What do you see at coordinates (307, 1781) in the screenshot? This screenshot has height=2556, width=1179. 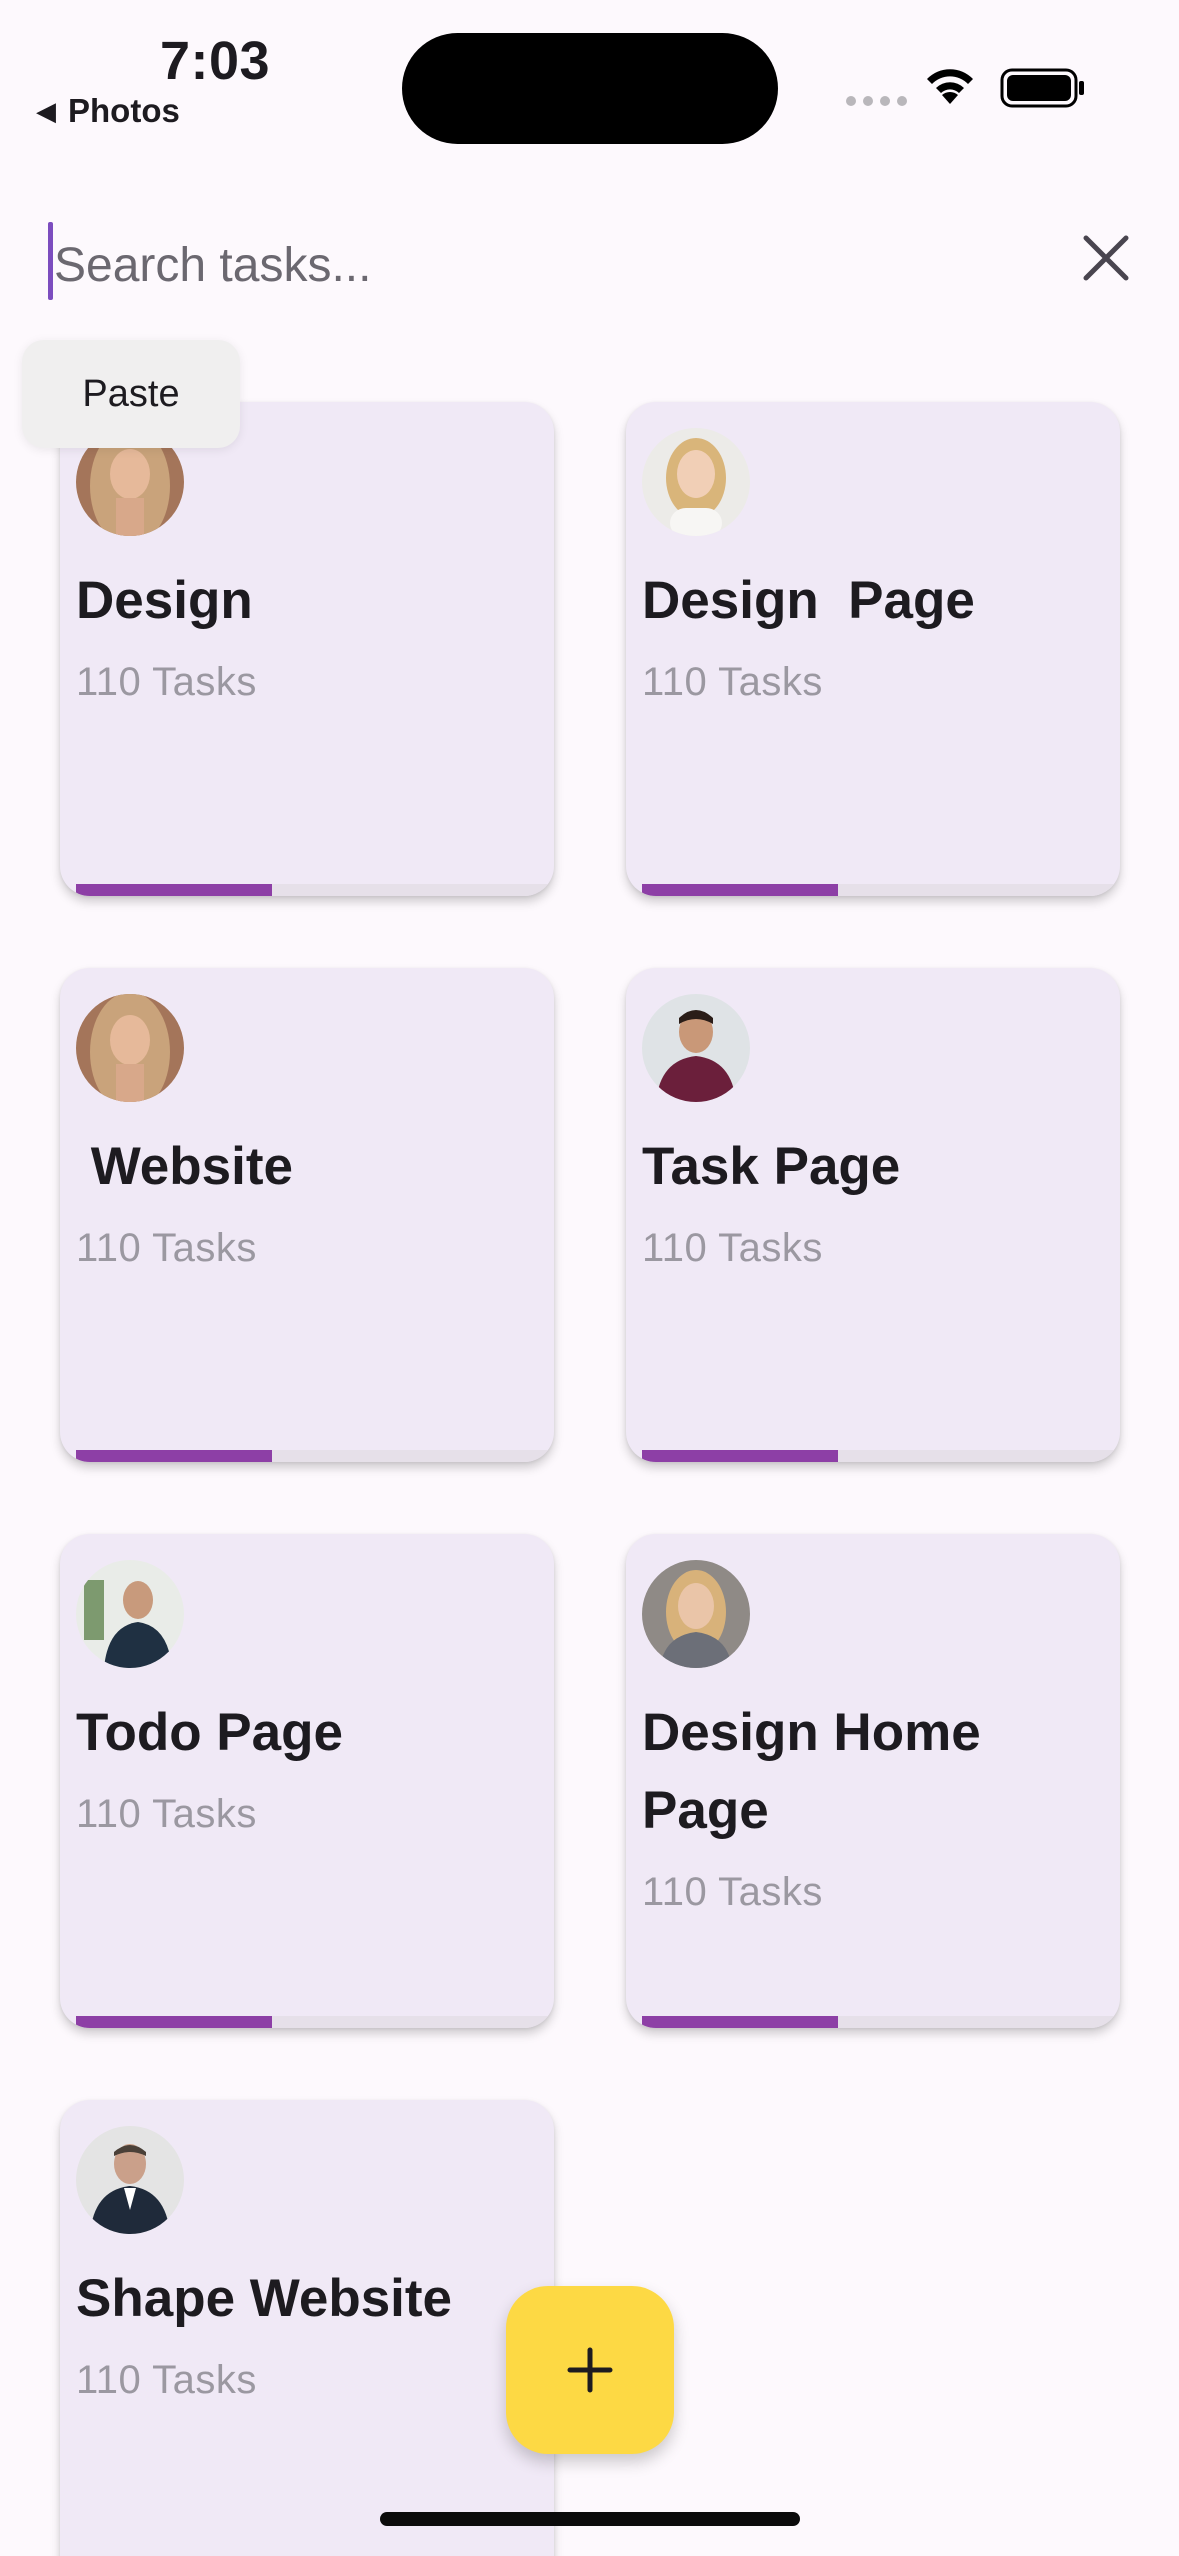 I see `project-card: Todo Page 110 Tasks` at bounding box center [307, 1781].